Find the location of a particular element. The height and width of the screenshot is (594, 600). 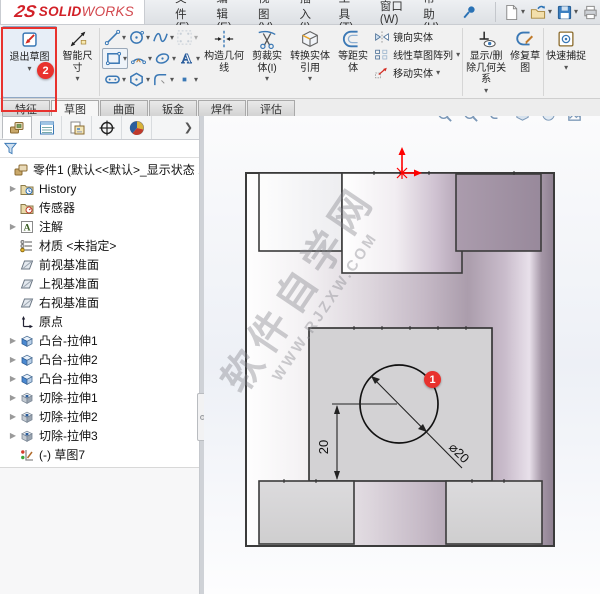

manager-tabs-expand-icon: ❯ is located at coordinates (188, 127).